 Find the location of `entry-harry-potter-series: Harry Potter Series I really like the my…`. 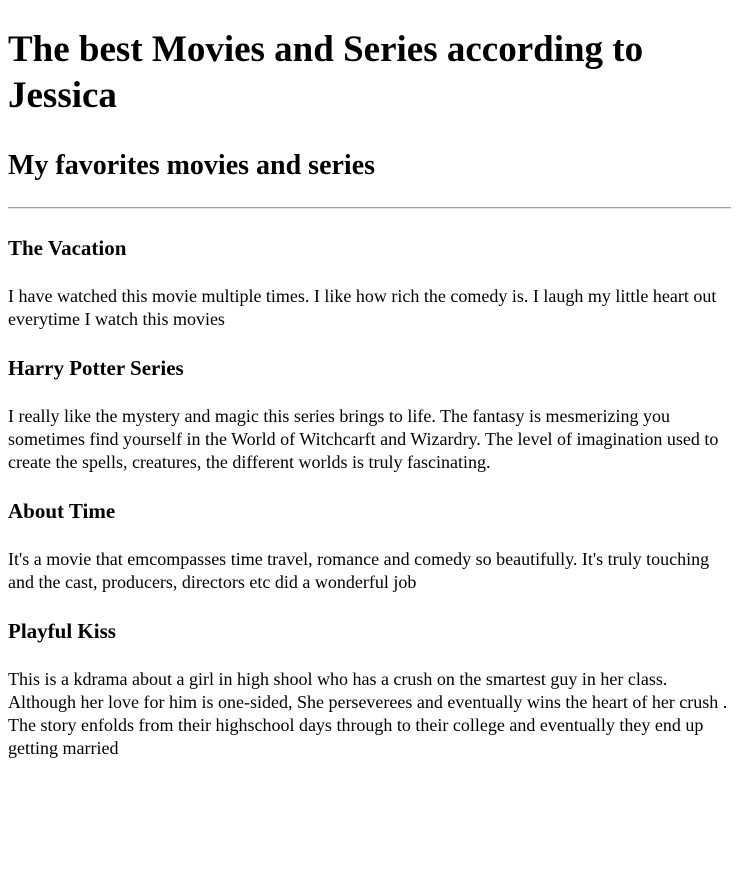

entry-harry-potter-series: Harry Potter Series I really like the my… is located at coordinates (369, 414).